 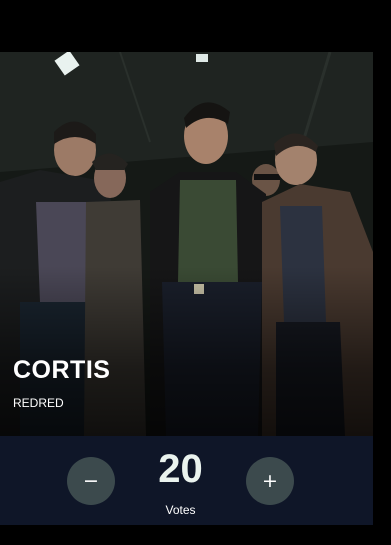 I want to click on minus-icon: −, so click(x=91, y=481).